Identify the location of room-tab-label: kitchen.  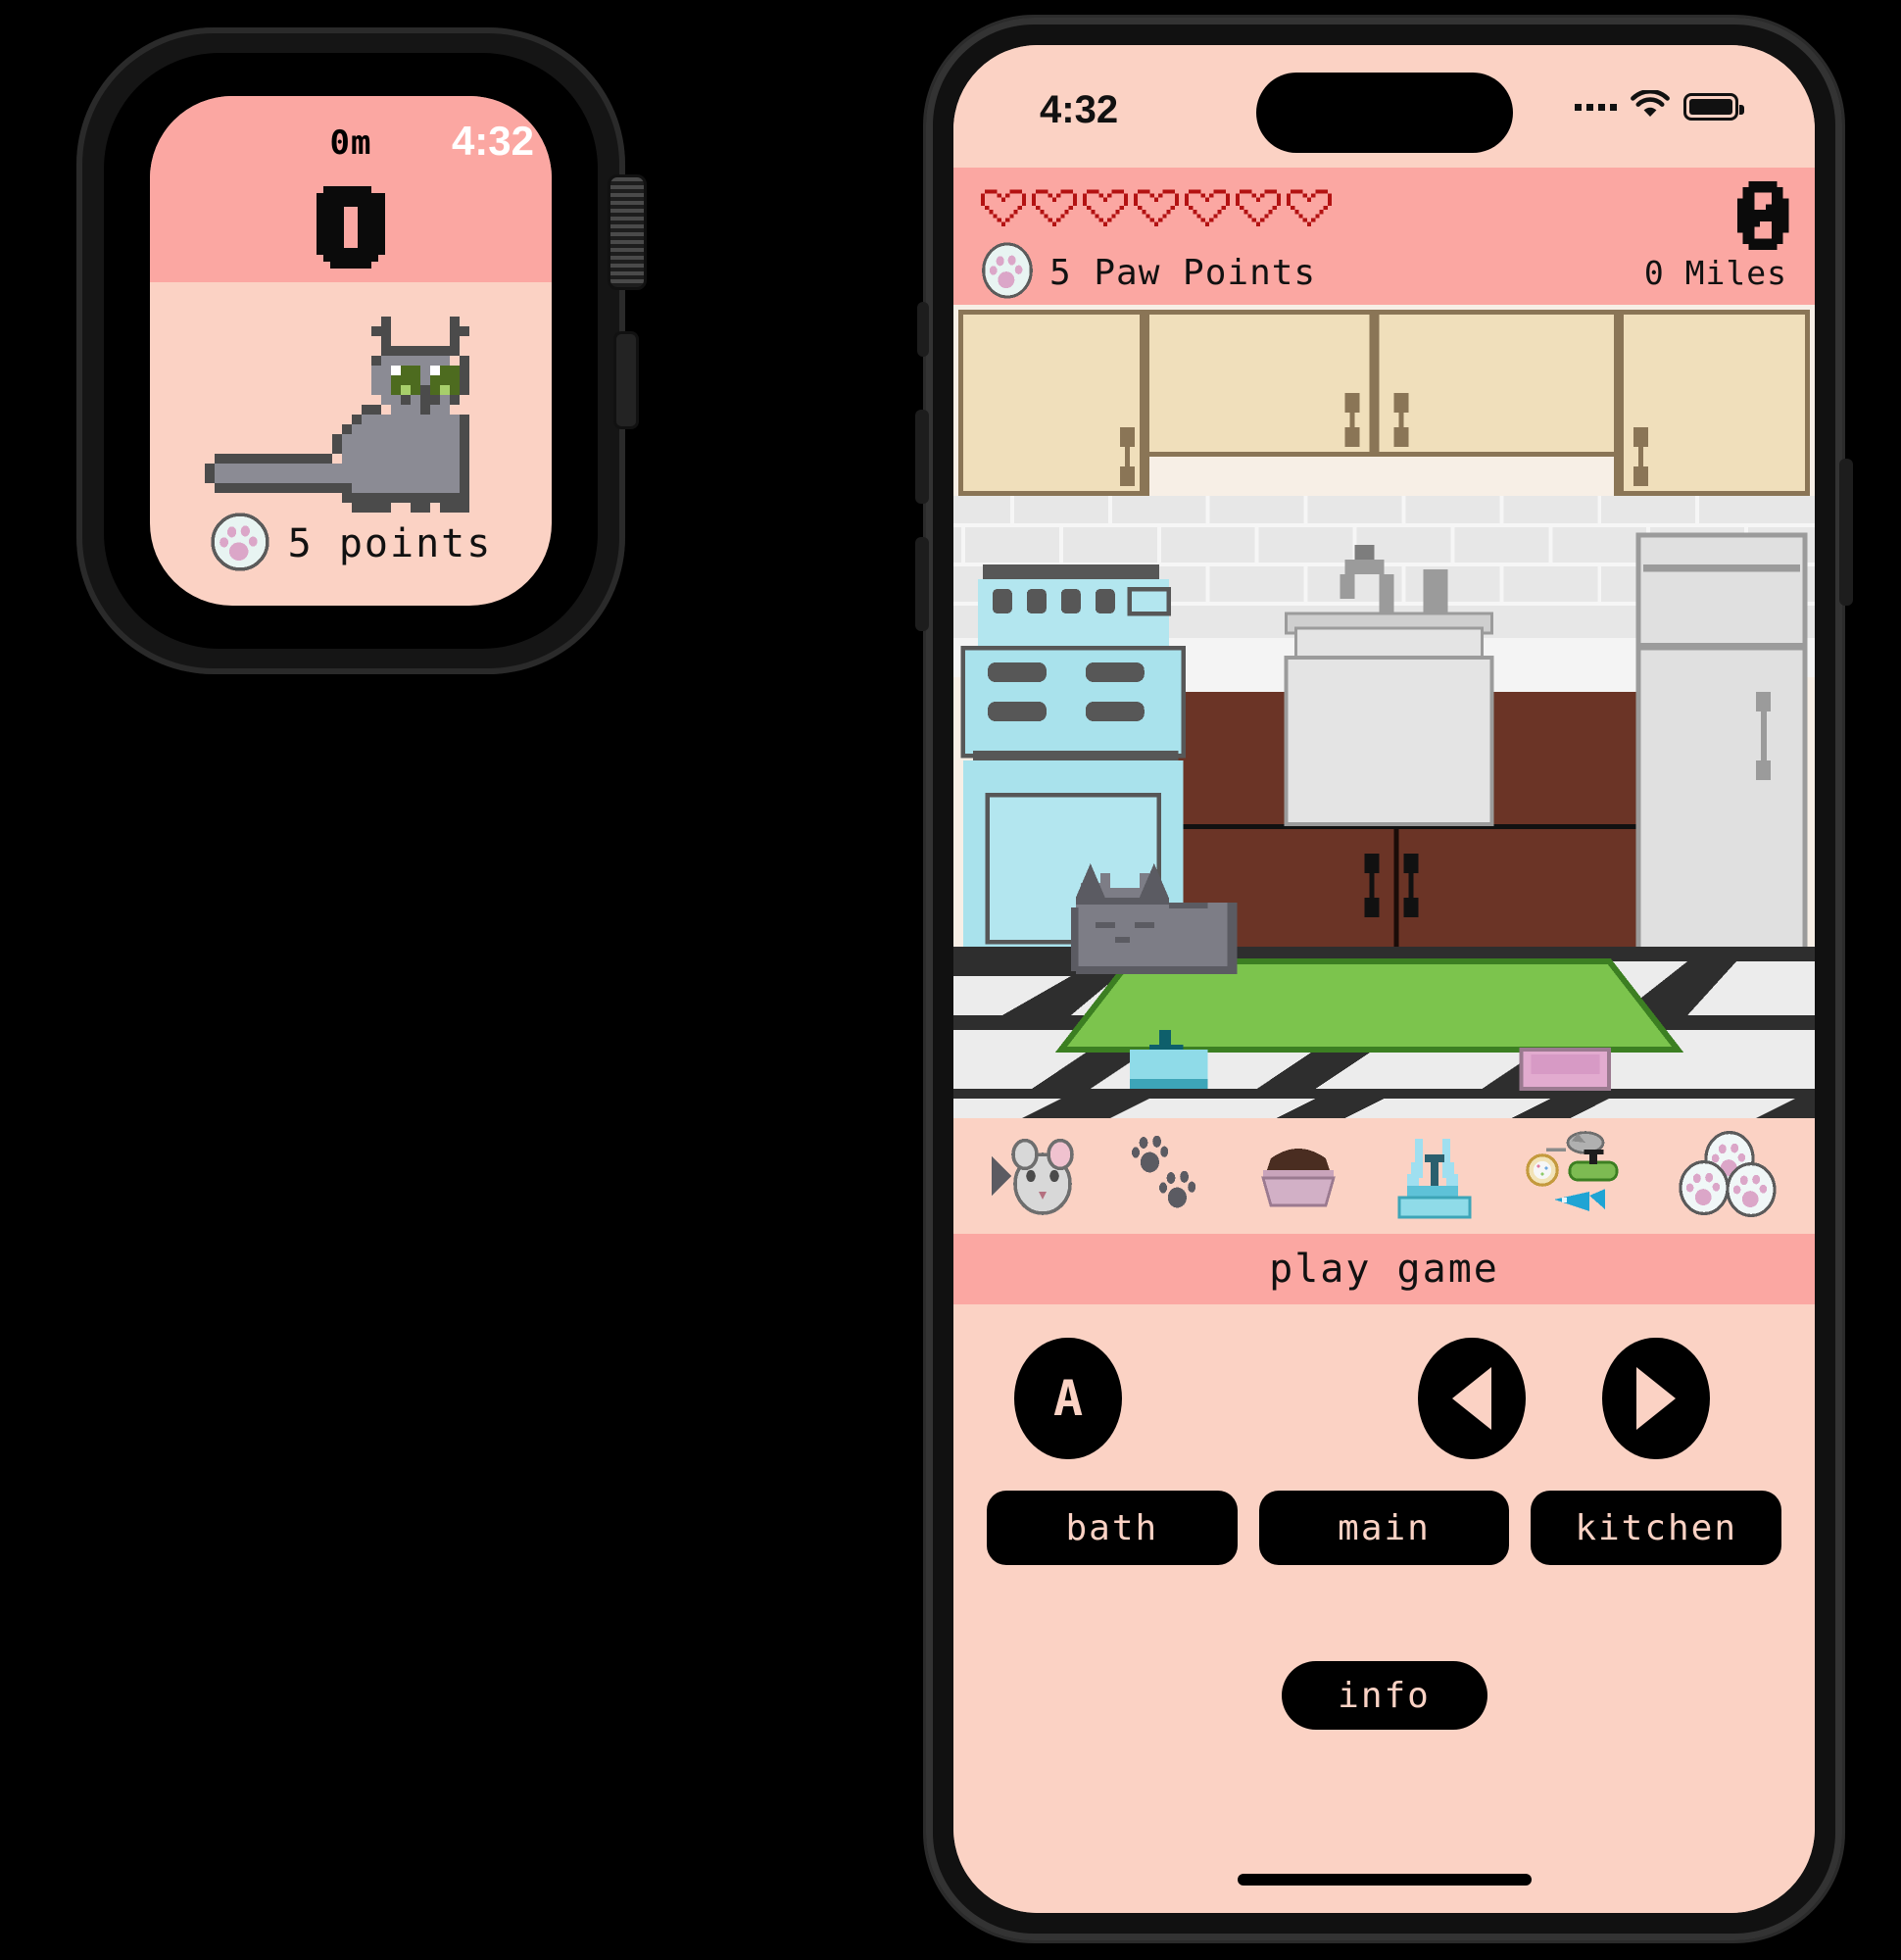
(1656, 1527).